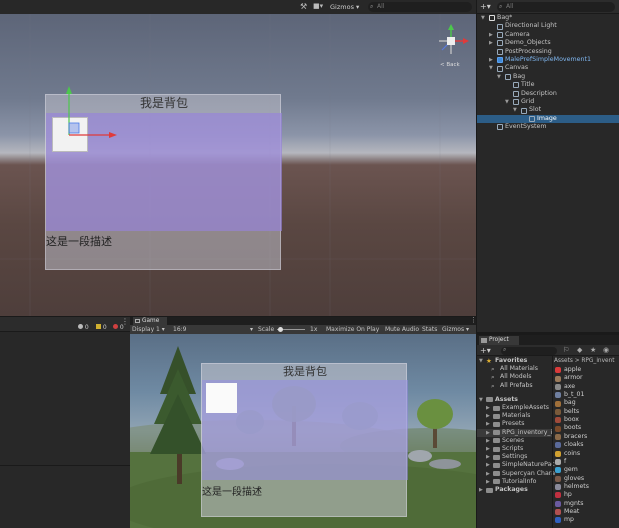 The width and height of the screenshot is (619, 528). I want to click on asset-item: boots, so click(586, 428).